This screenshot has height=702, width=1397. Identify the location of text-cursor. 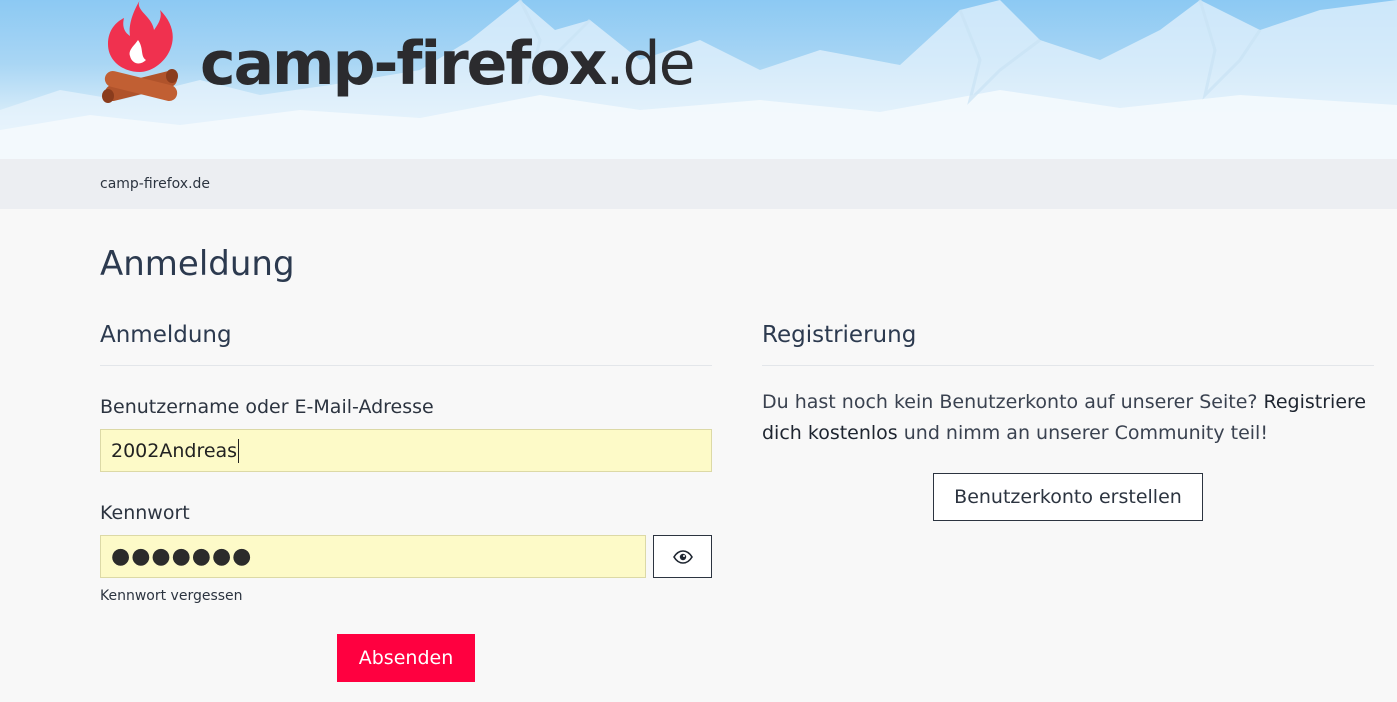
(239, 450).